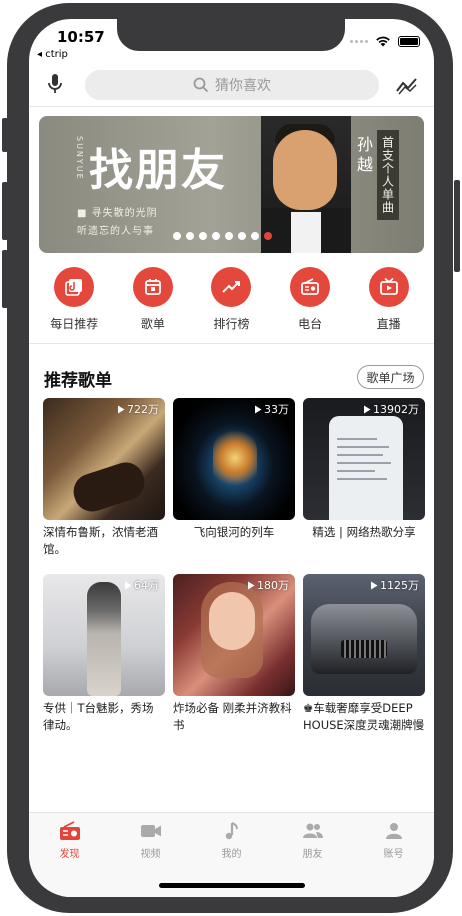 This screenshot has height=916, width=462. I want to click on category-label: 每日推荐, so click(74, 324).